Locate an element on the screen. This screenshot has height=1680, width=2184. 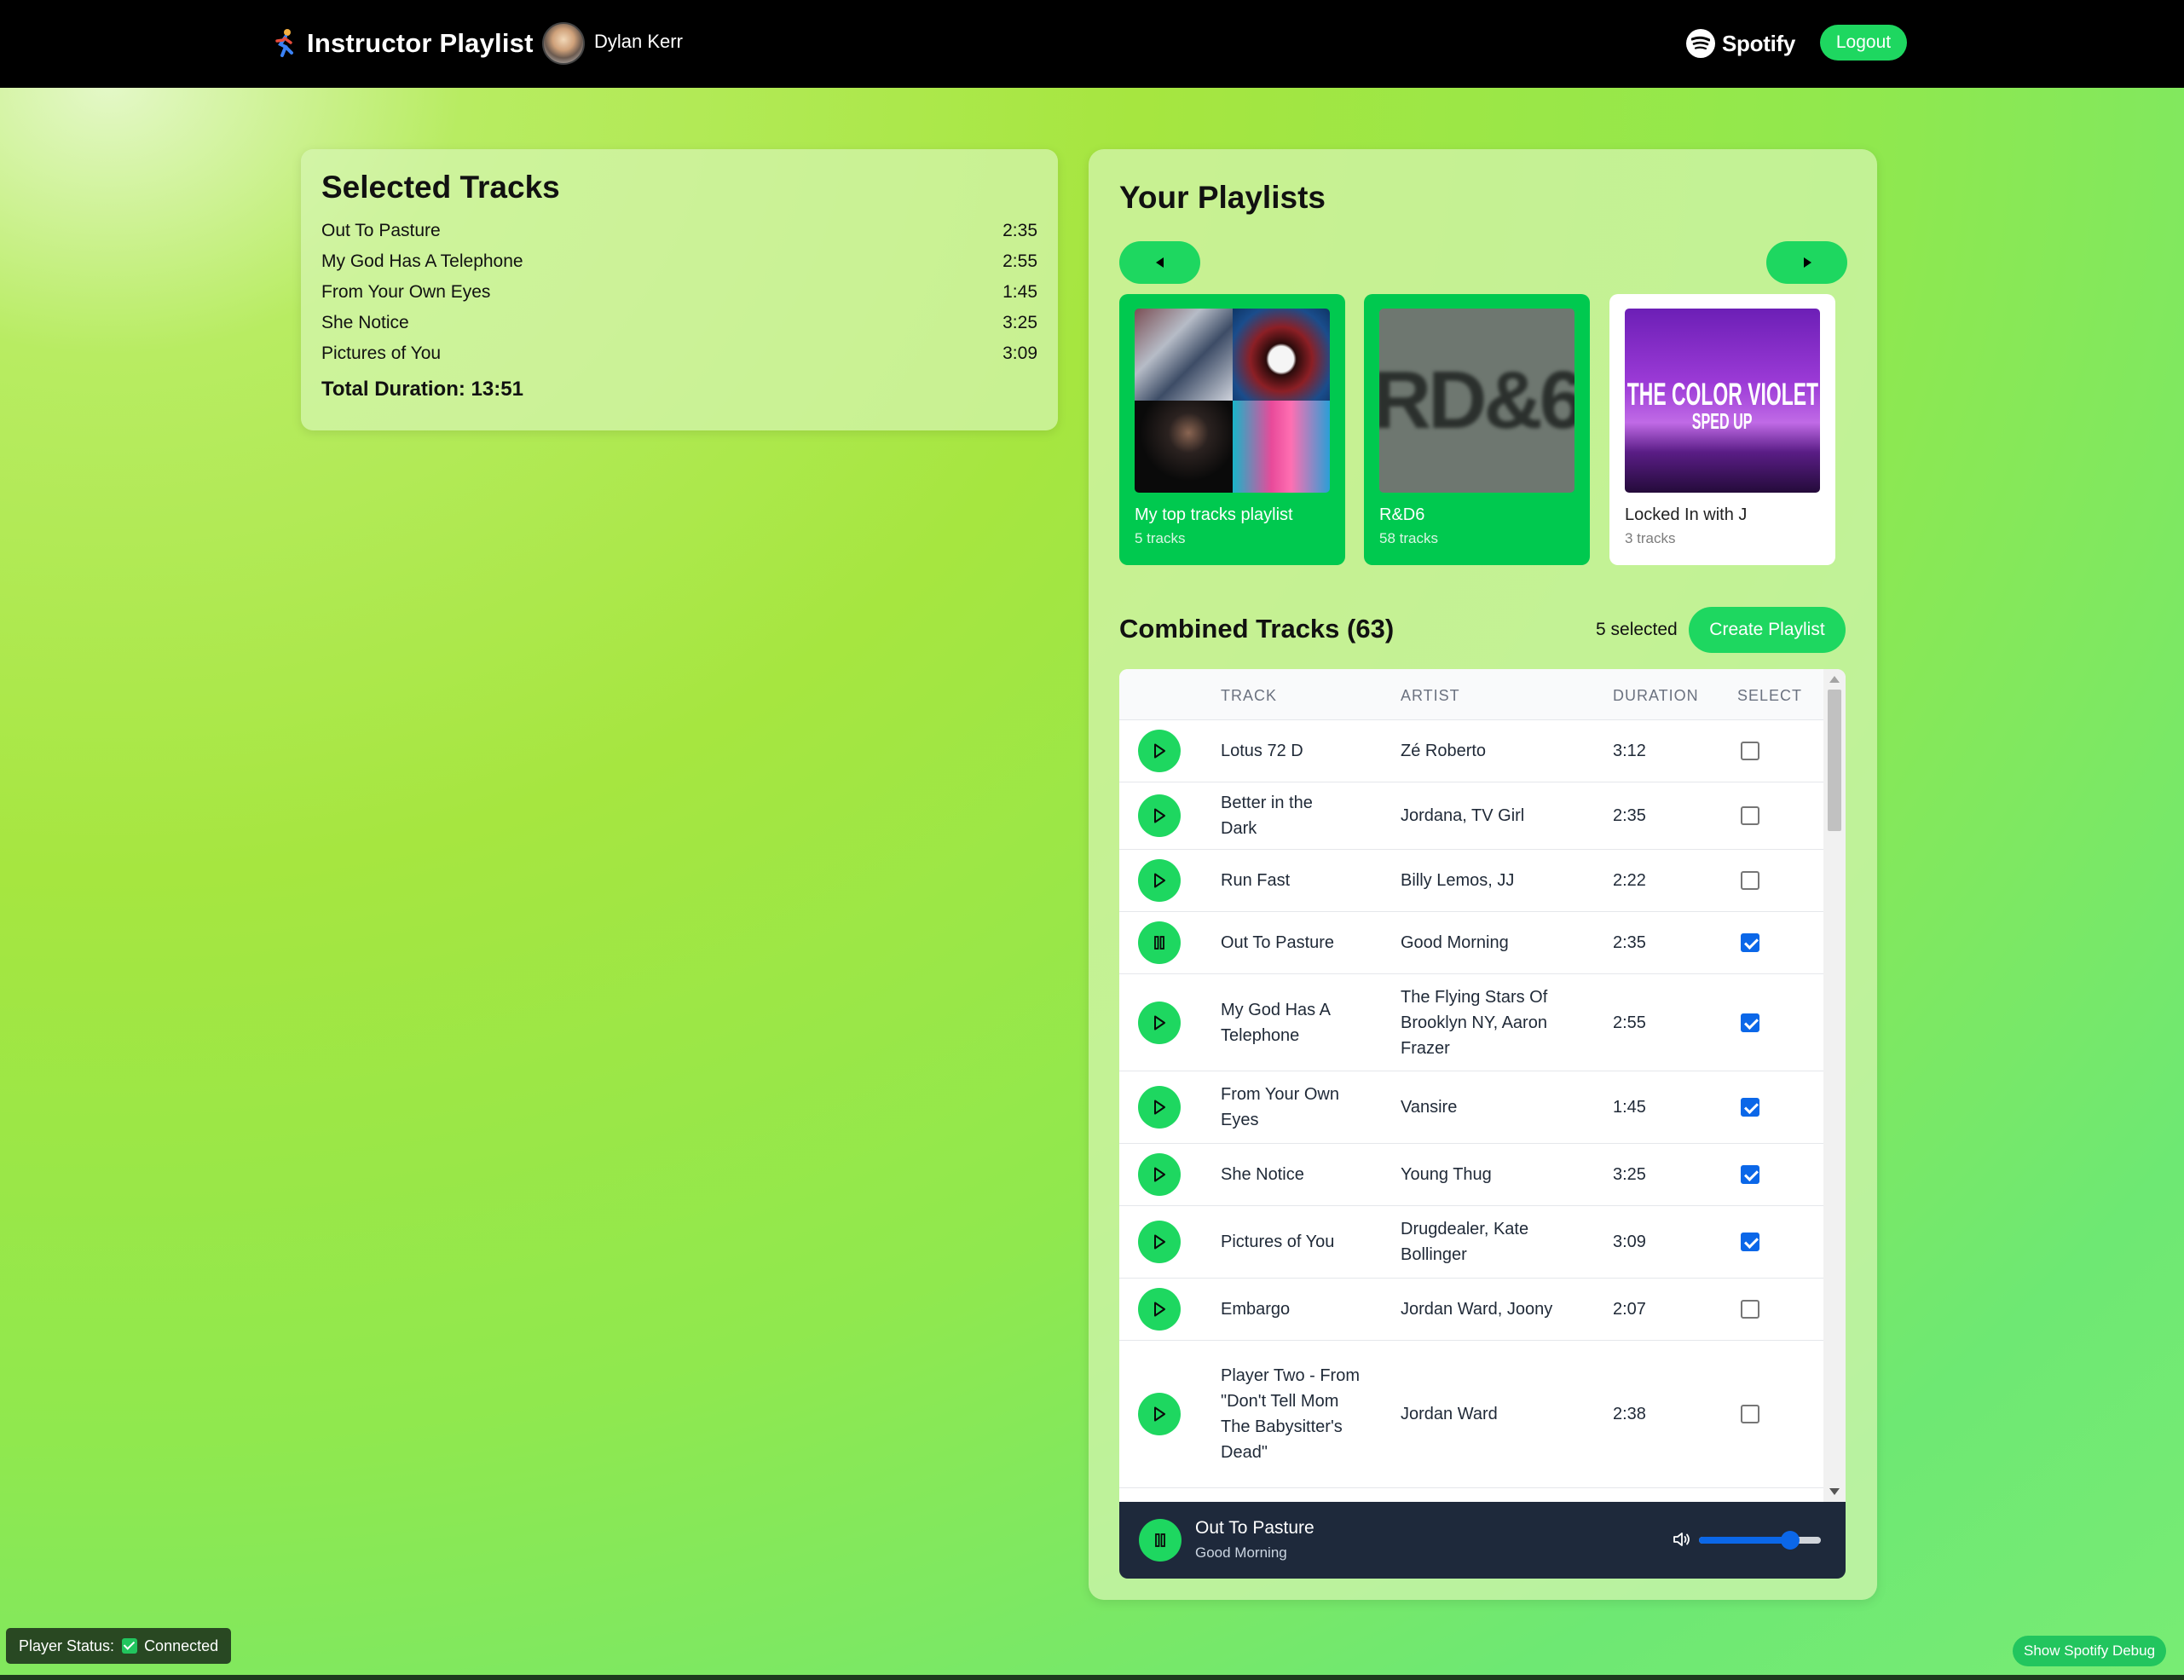
carousel-next-button is located at coordinates (1806, 262).